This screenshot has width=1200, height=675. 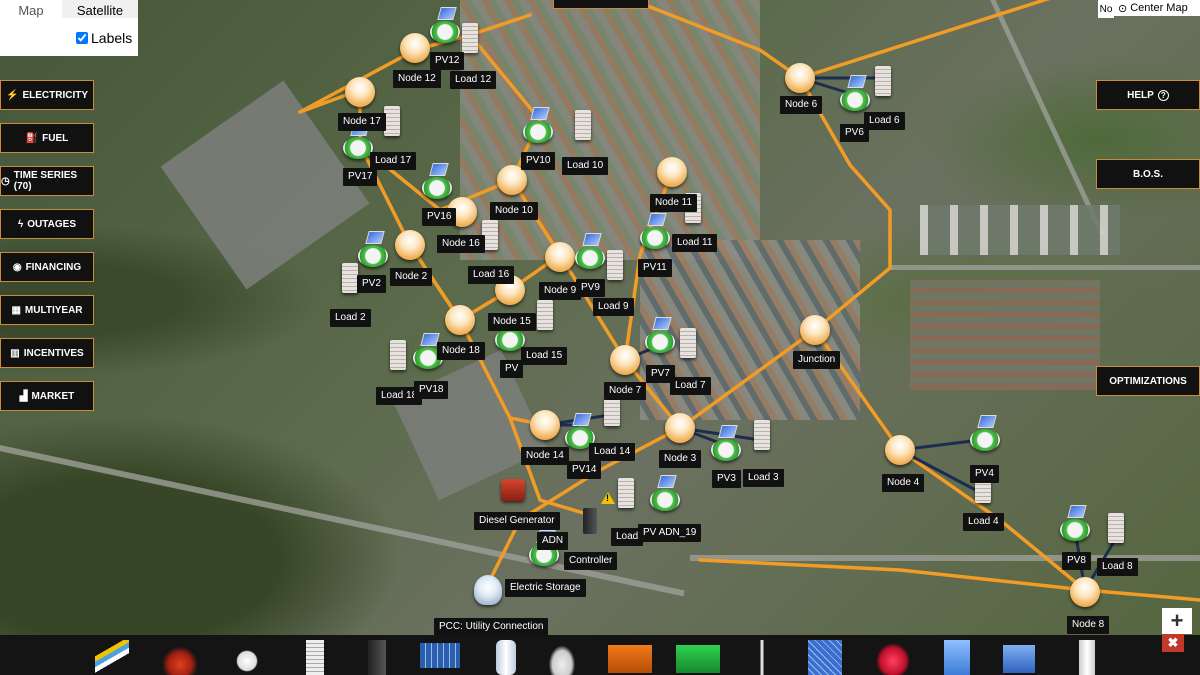 What do you see at coordinates (440, 655) in the screenshot?
I see `solar-panel-icon` at bounding box center [440, 655].